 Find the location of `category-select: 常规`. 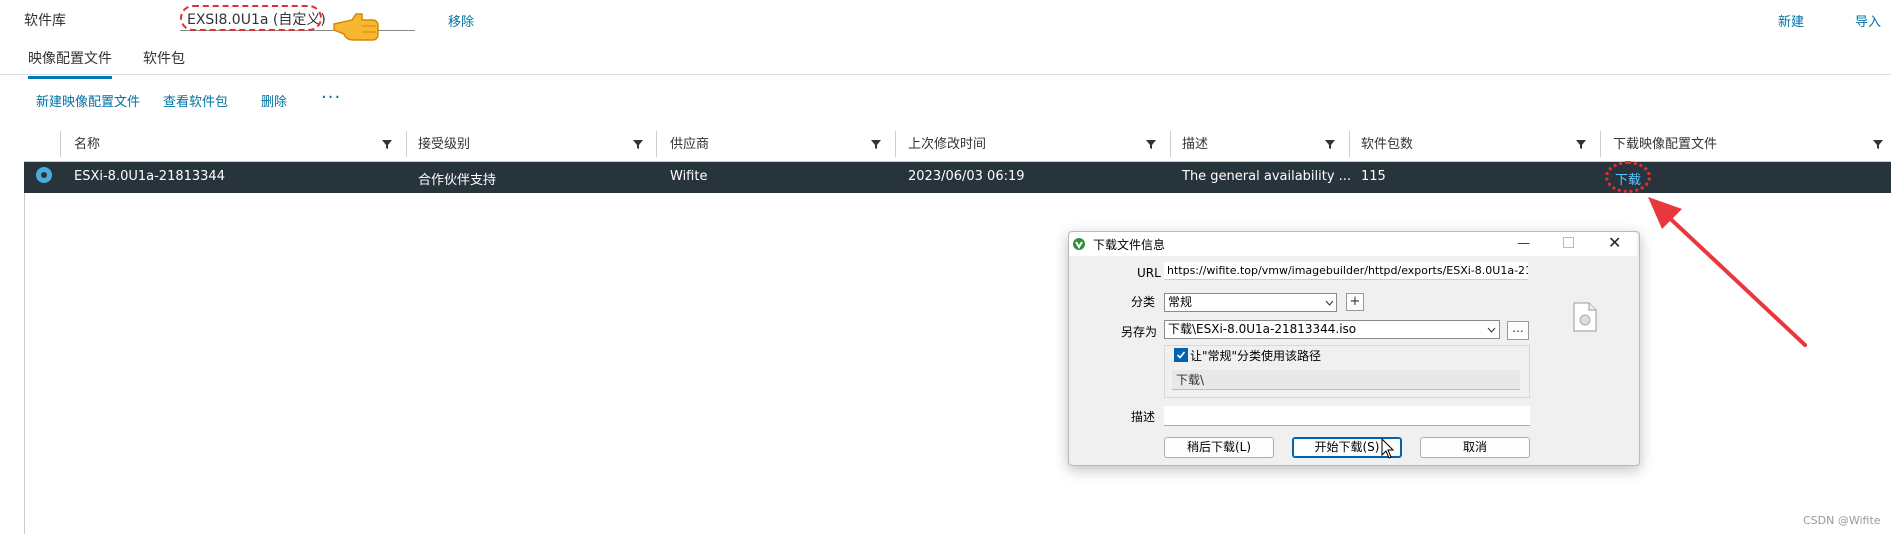

category-select: 常规 is located at coordinates (1250, 302).